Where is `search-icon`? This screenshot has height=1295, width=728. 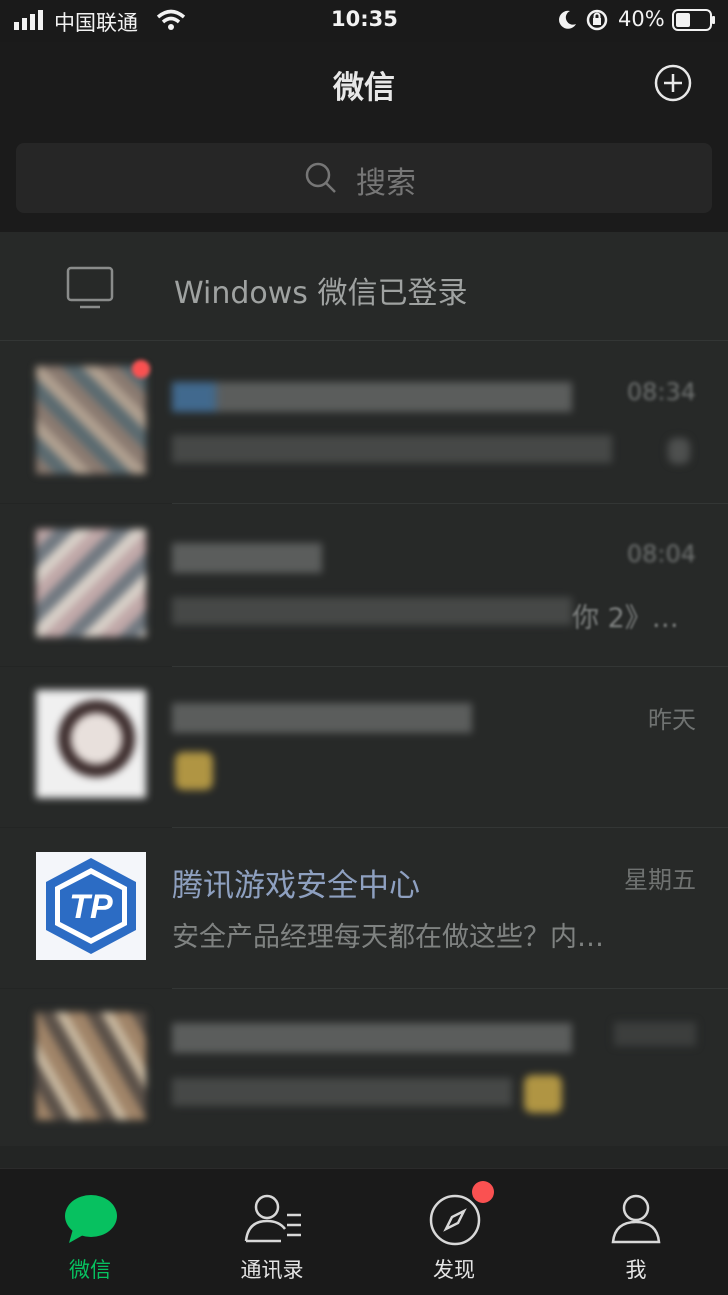
search-icon is located at coordinates (321, 180).